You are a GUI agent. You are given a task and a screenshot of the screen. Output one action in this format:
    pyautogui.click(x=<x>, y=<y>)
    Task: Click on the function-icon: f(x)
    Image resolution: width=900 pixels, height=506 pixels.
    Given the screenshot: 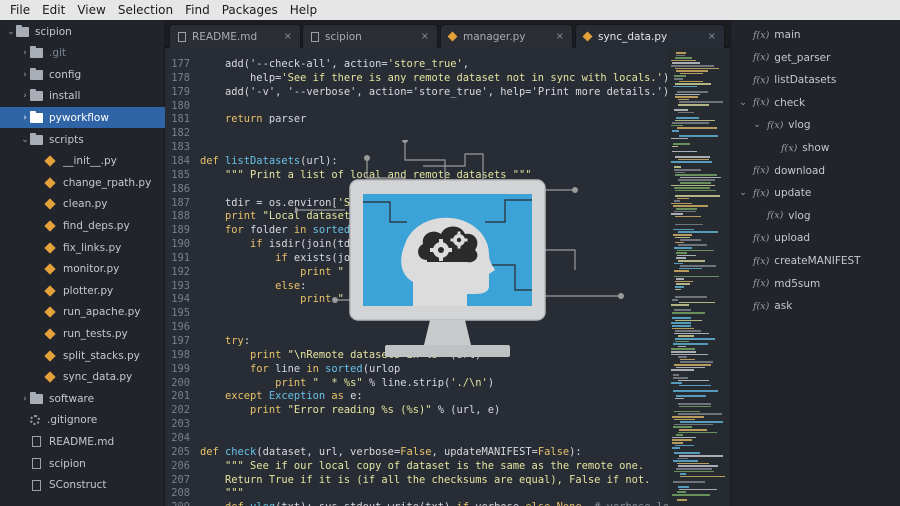 What is the action you would take?
    pyautogui.click(x=761, y=284)
    